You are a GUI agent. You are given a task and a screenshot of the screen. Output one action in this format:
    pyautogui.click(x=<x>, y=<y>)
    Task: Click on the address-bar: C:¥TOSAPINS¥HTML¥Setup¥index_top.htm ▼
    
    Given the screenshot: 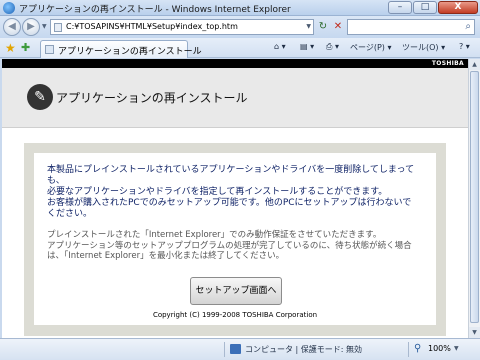 What is the action you would take?
    pyautogui.click(x=182, y=27)
    